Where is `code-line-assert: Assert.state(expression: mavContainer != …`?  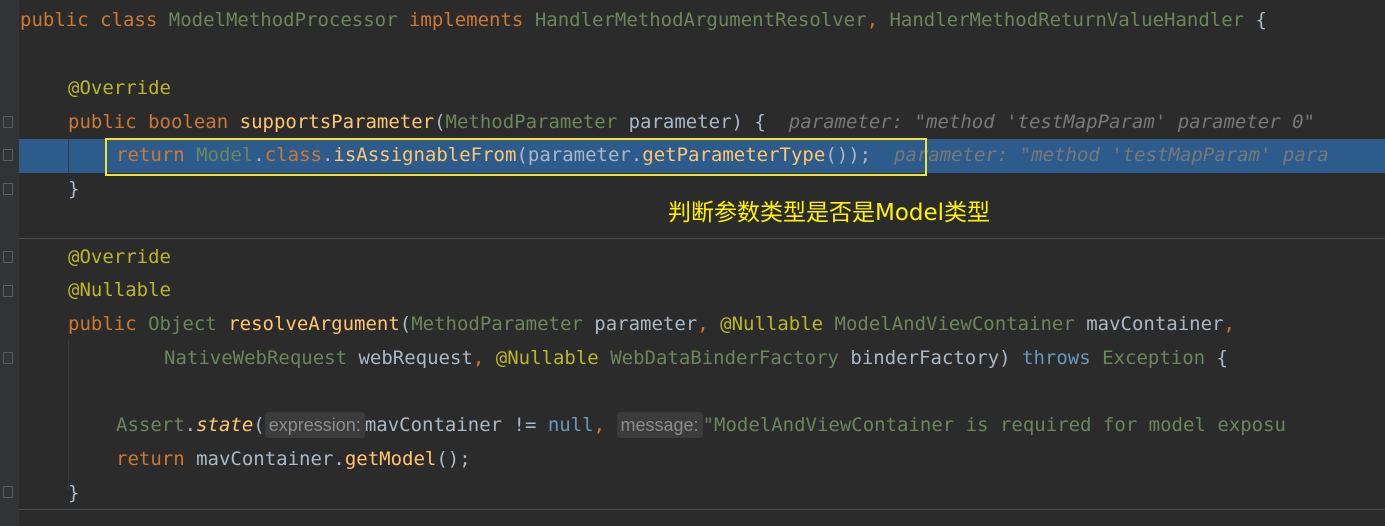
code-line-assert: Assert.state(expression: mavContainer != … is located at coordinates (701, 425).